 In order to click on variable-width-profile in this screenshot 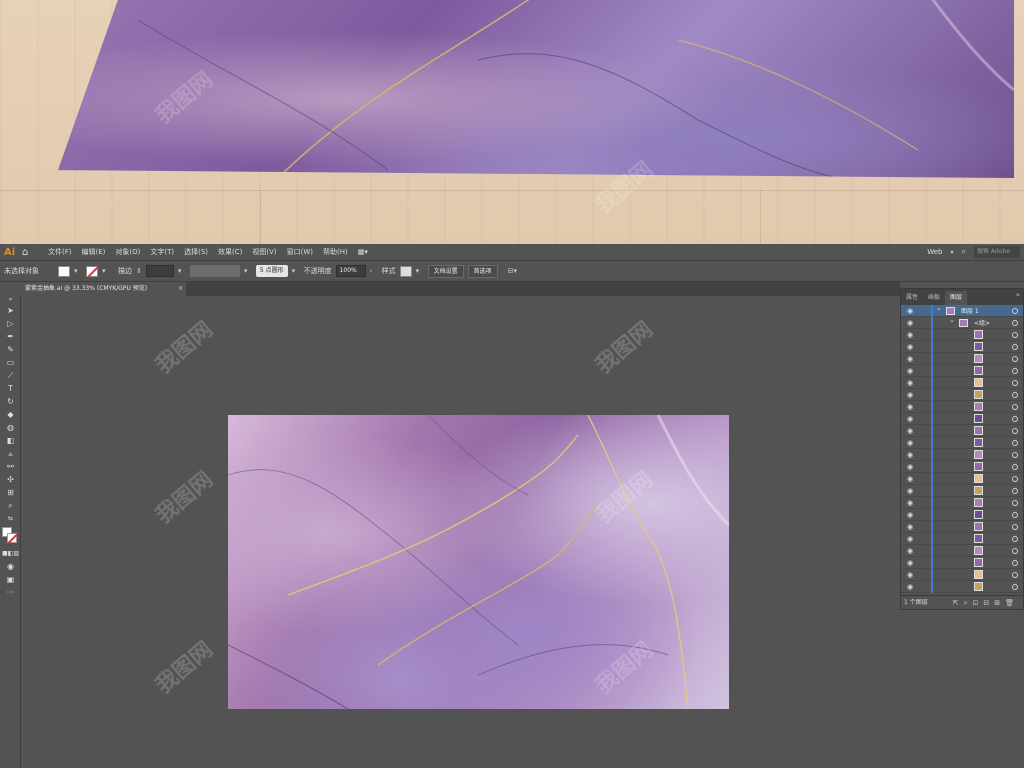, I will do `click(214, 271)`.